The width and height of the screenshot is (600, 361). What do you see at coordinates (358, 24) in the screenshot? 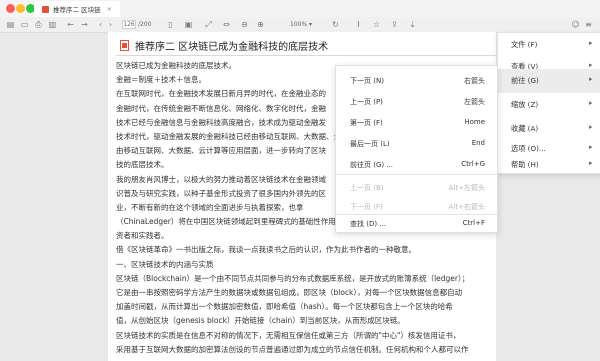
I see `text-select-icon: I` at bounding box center [358, 24].